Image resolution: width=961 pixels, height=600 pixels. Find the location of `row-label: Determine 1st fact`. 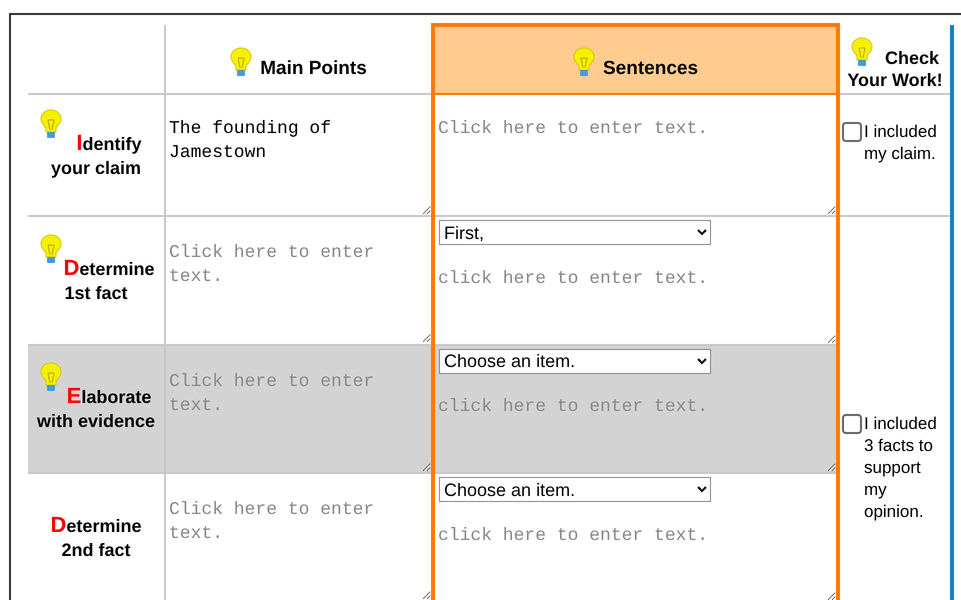

row-label: Determine 1st fact is located at coordinates (109, 280).